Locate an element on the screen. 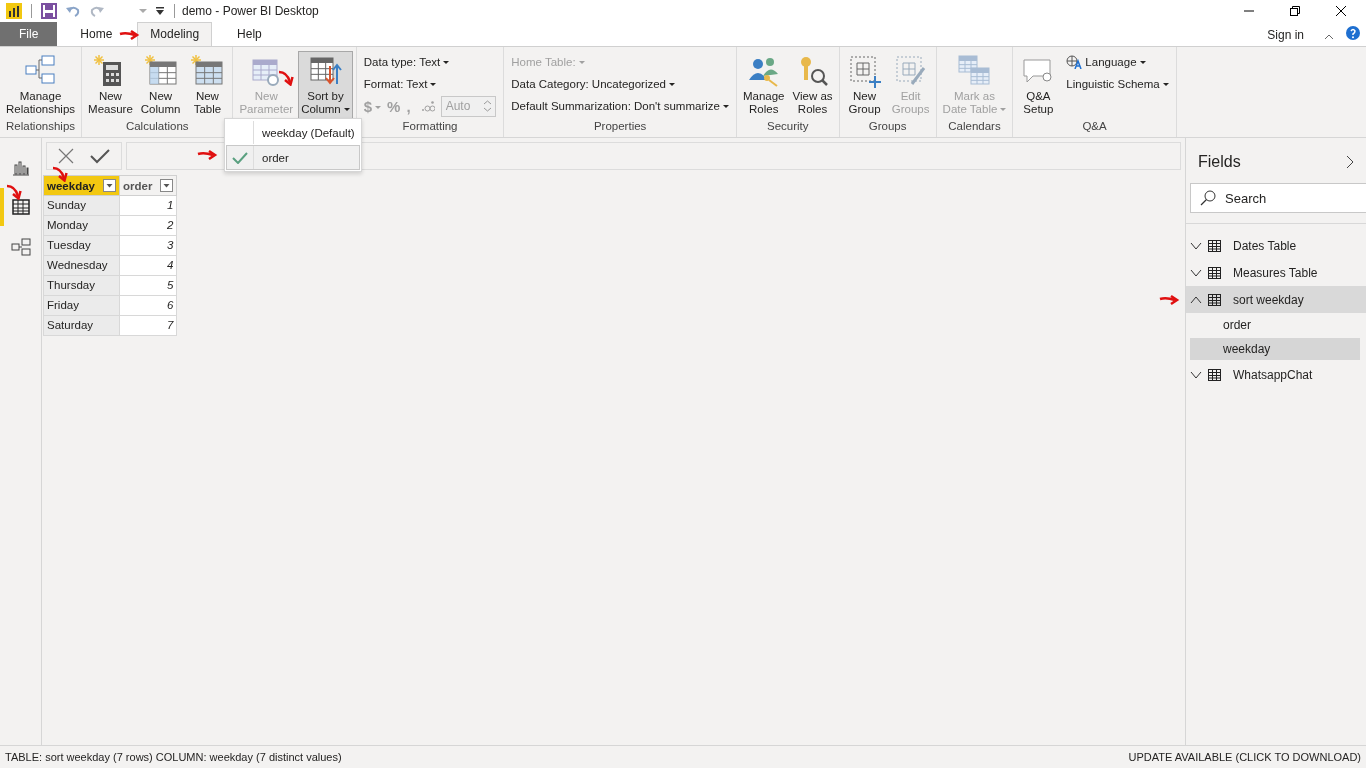 This screenshot has width=1366, height=768. cancel-icon is located at coordinates (66, 156).